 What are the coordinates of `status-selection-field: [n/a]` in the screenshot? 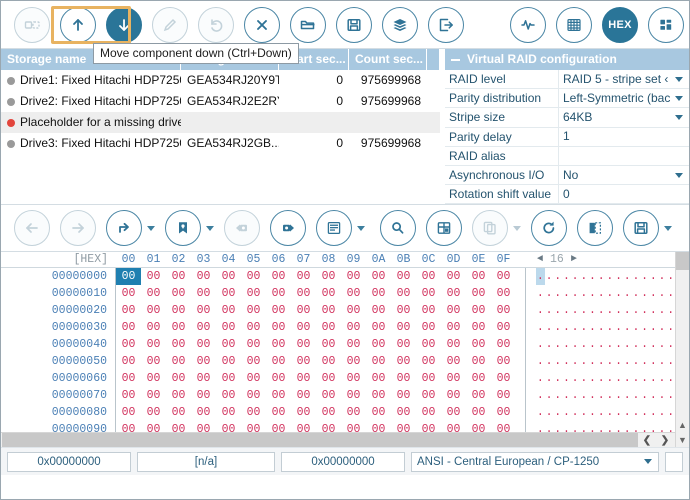 It's located at (206, 461).